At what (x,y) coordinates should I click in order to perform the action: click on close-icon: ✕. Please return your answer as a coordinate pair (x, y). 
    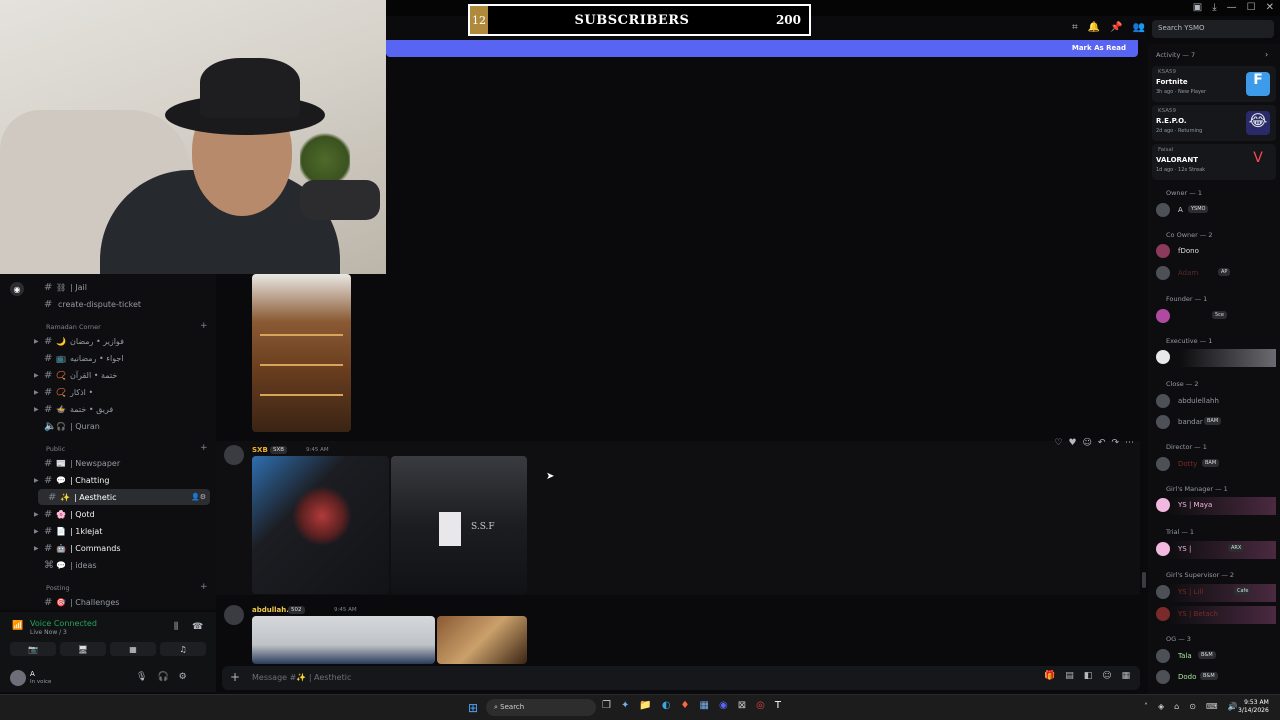
    Looking at the image, I should click on (1270, 7).